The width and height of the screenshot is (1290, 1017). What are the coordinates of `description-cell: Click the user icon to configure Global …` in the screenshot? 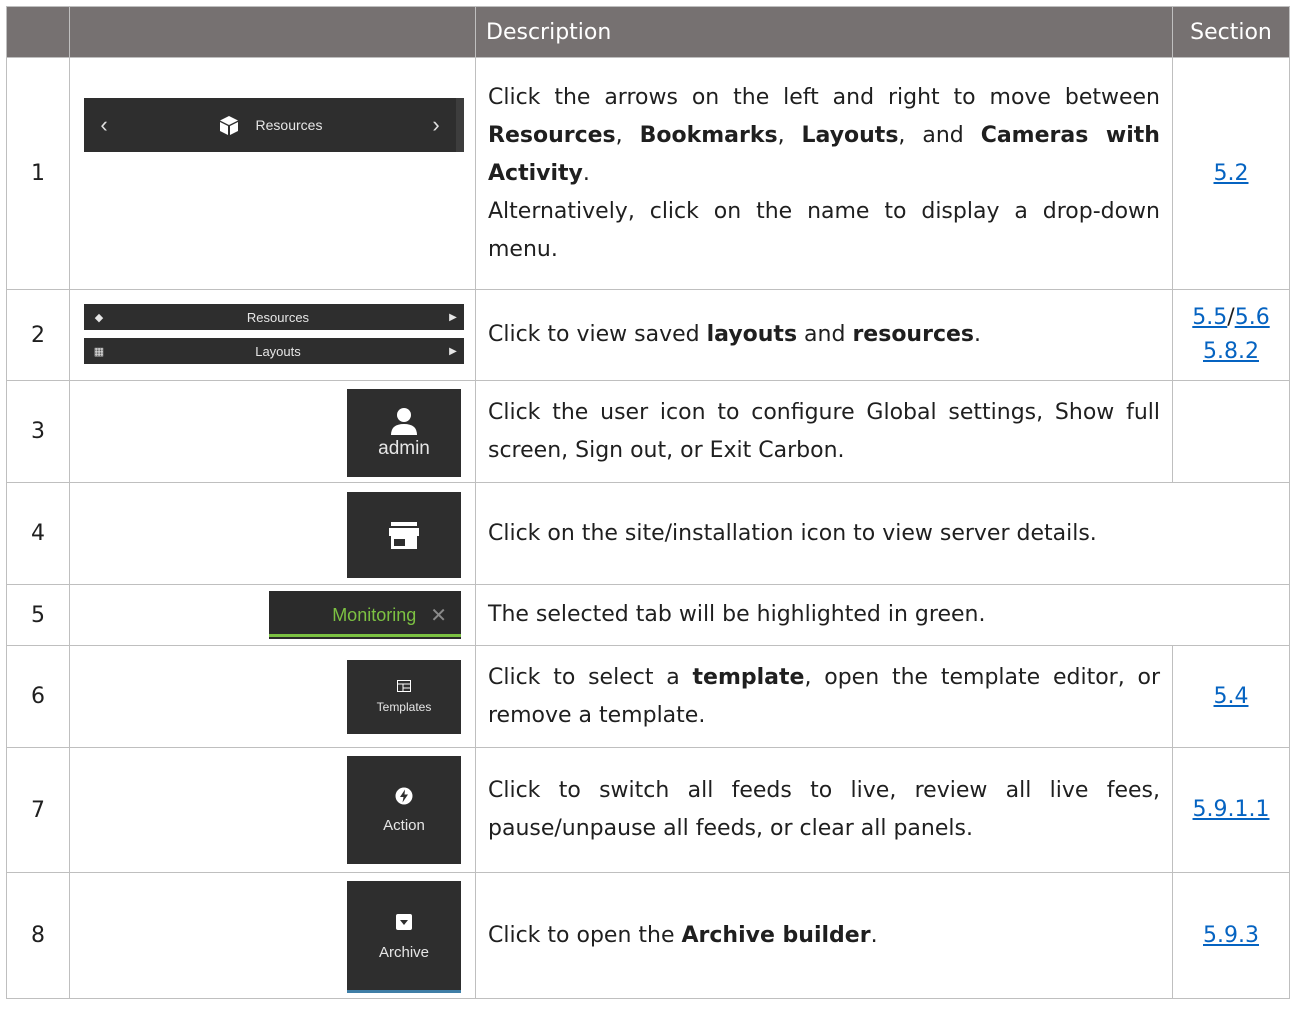 It's located at (824, 431).